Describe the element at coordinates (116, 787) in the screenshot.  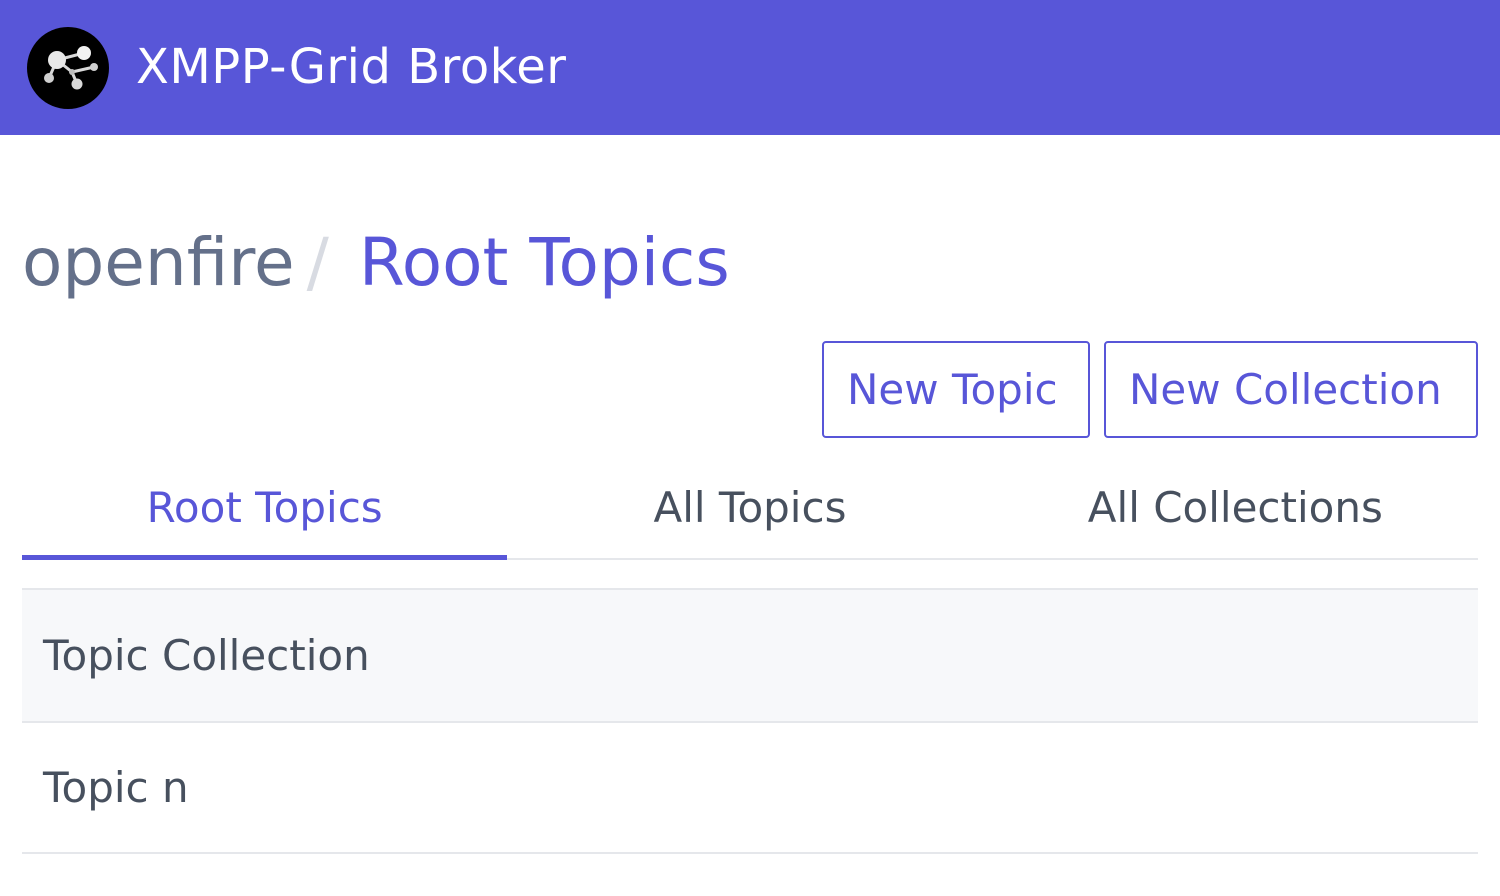
I see `list-item-label: Topic n` at that location.